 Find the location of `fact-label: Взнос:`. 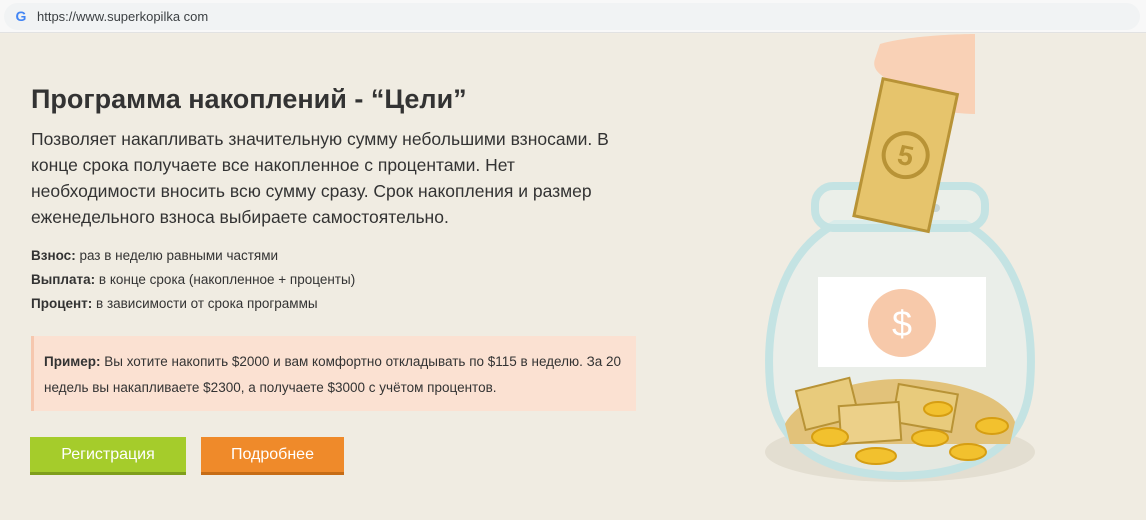

fact-label: Взнос: is located at coordinates (53, 255).